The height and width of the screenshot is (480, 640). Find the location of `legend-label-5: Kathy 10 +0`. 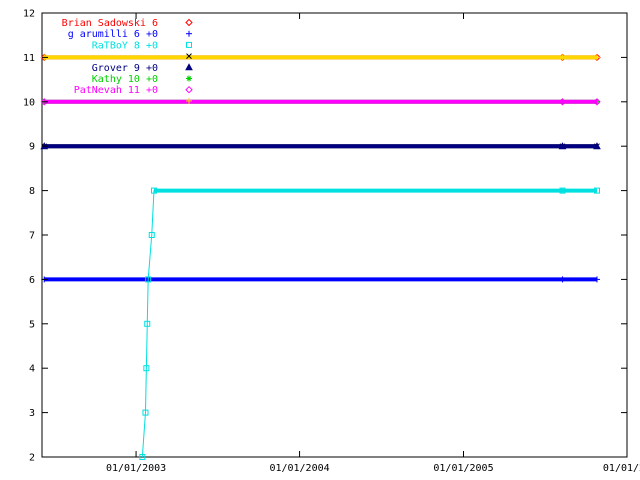

legend-label-5: Kathy 10 +0 is located at coordinates (125, 79).